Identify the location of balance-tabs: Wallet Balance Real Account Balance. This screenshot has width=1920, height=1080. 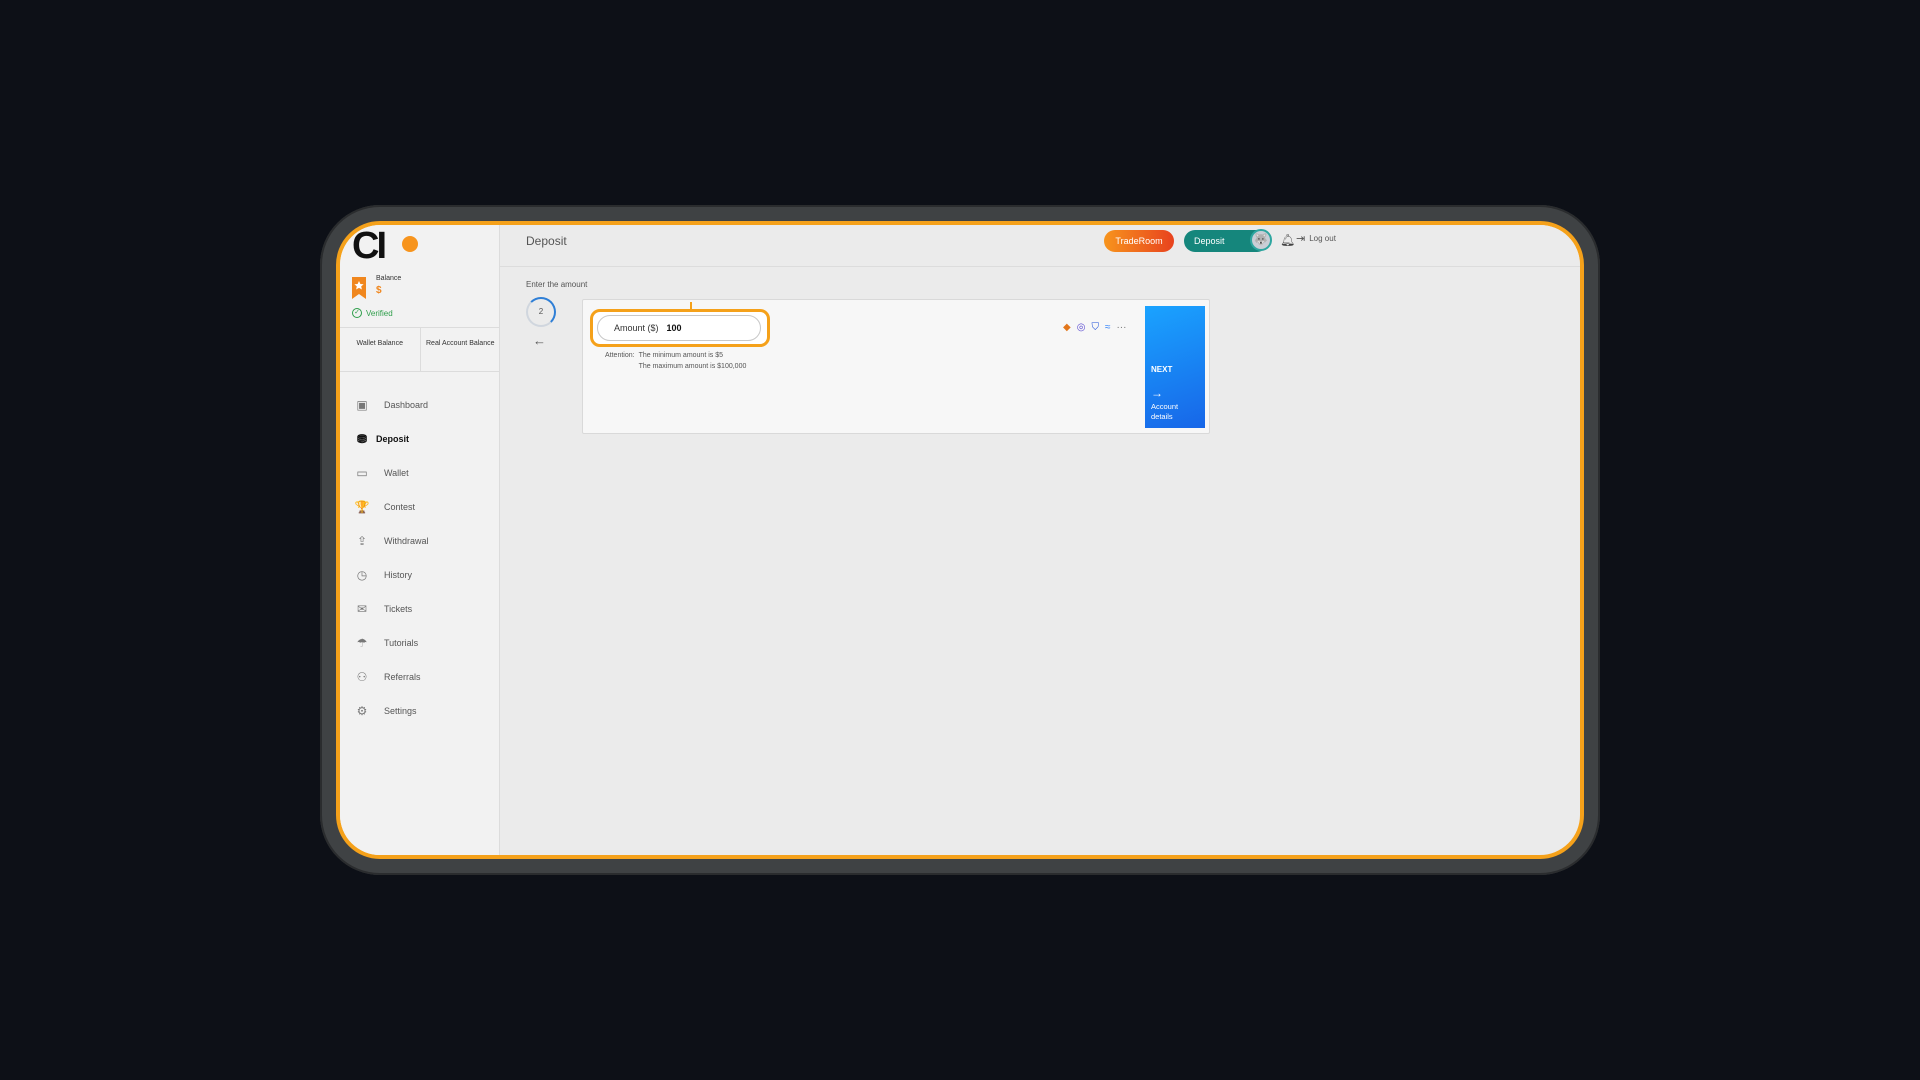
(420, 349).